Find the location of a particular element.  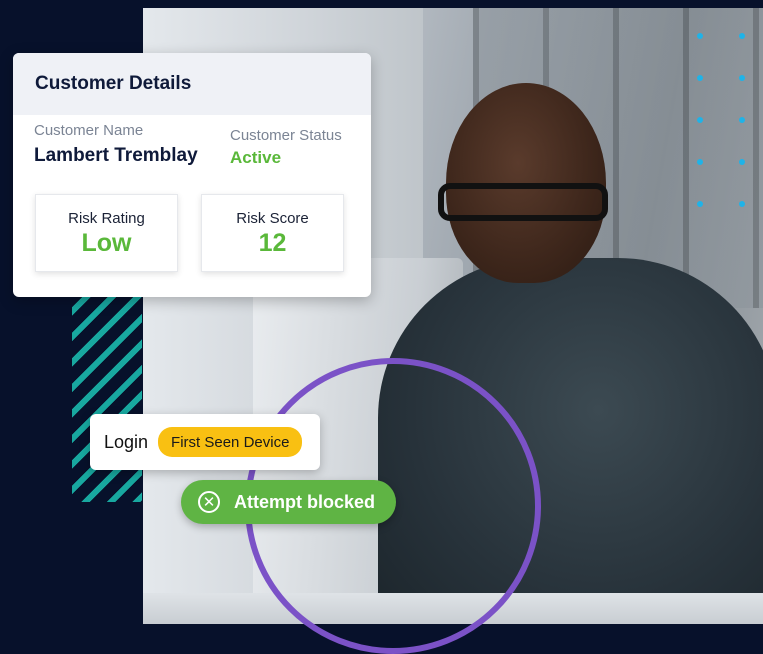

risk-score-label: Risk Score is located at coordinates (272, 218).